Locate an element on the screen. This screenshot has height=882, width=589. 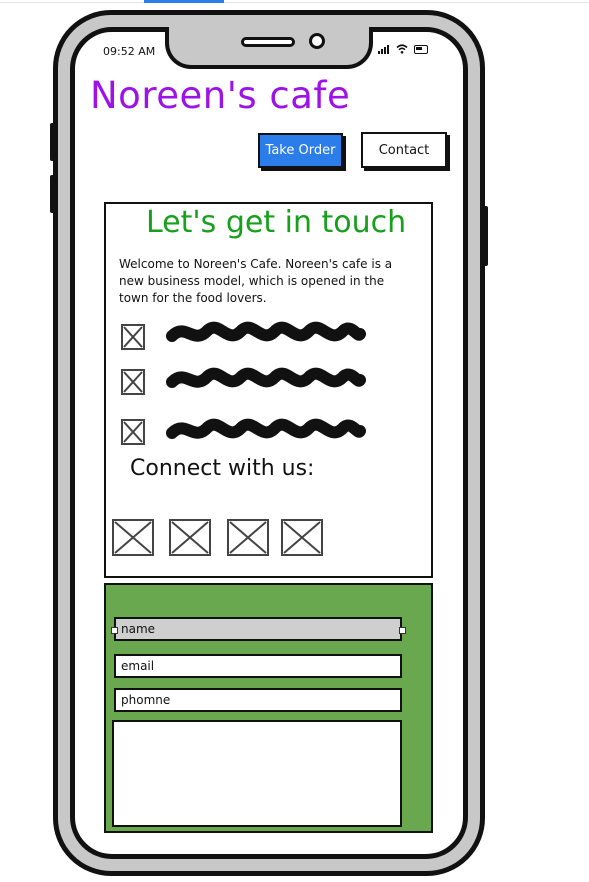
status-icons is located at coordinates (403, 49).